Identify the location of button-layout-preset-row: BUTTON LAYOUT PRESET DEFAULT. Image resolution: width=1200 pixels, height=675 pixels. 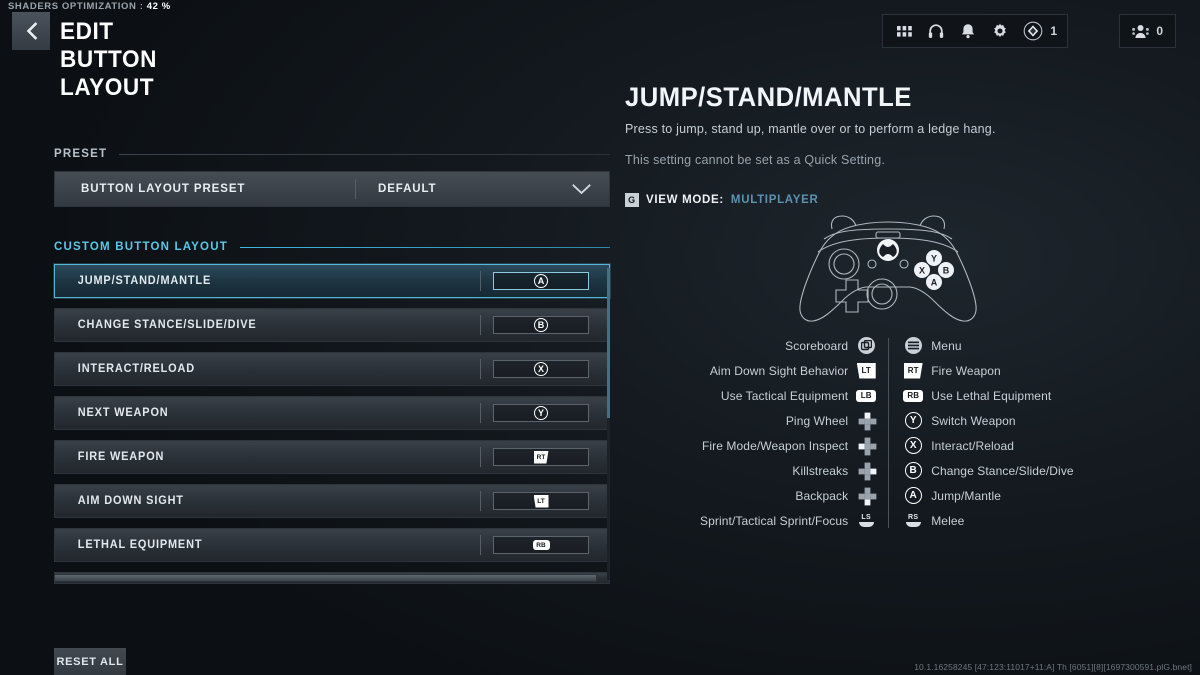
(332, 189).